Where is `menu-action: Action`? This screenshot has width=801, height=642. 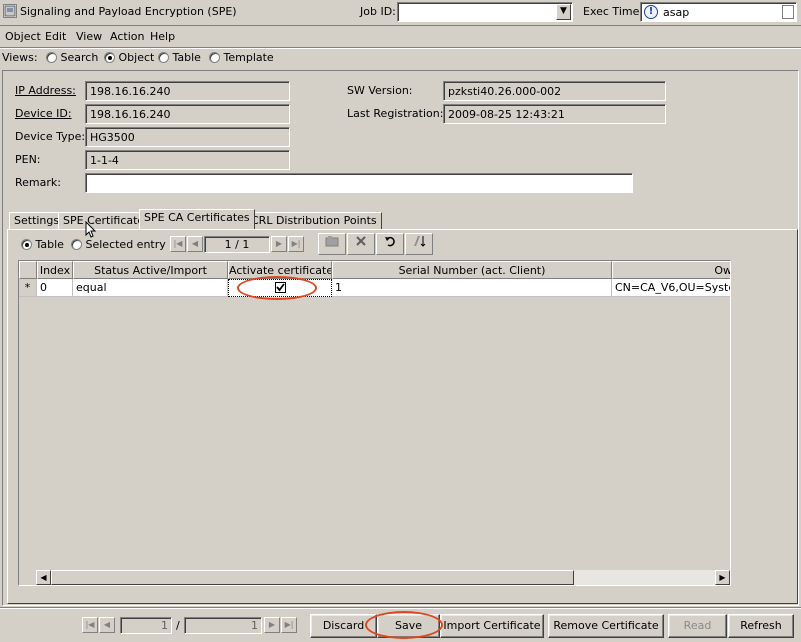
menu-action: Action is located at coordinates (127, 37).